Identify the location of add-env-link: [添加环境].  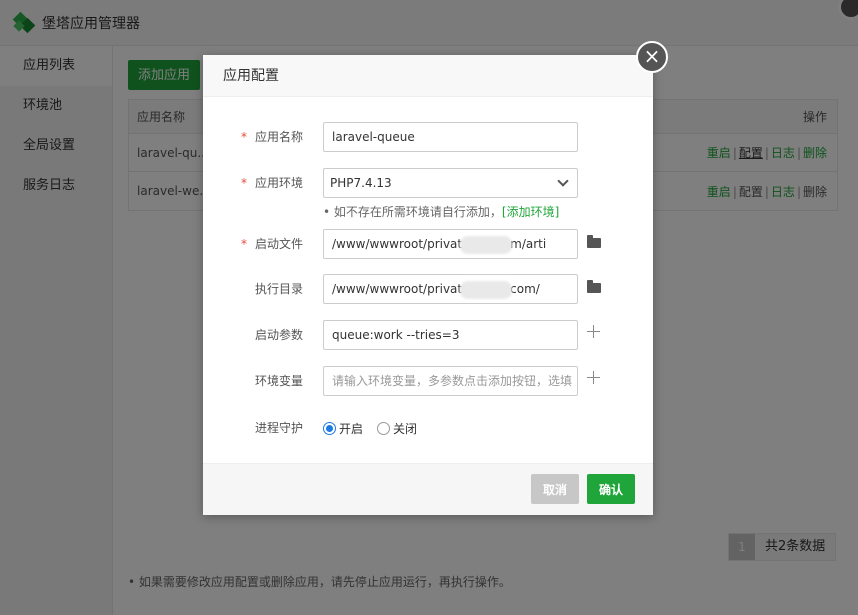
(530, 212).